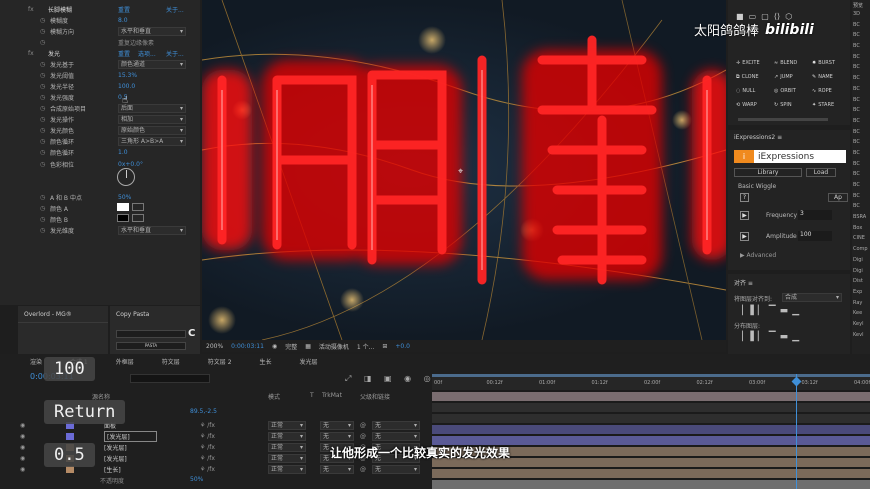 This screenshot has height=489, width=870. What do you see at coordinates (151, 346) in the screenshot?
I see `paste-button: PASTA` at bounding box center [151, 346].